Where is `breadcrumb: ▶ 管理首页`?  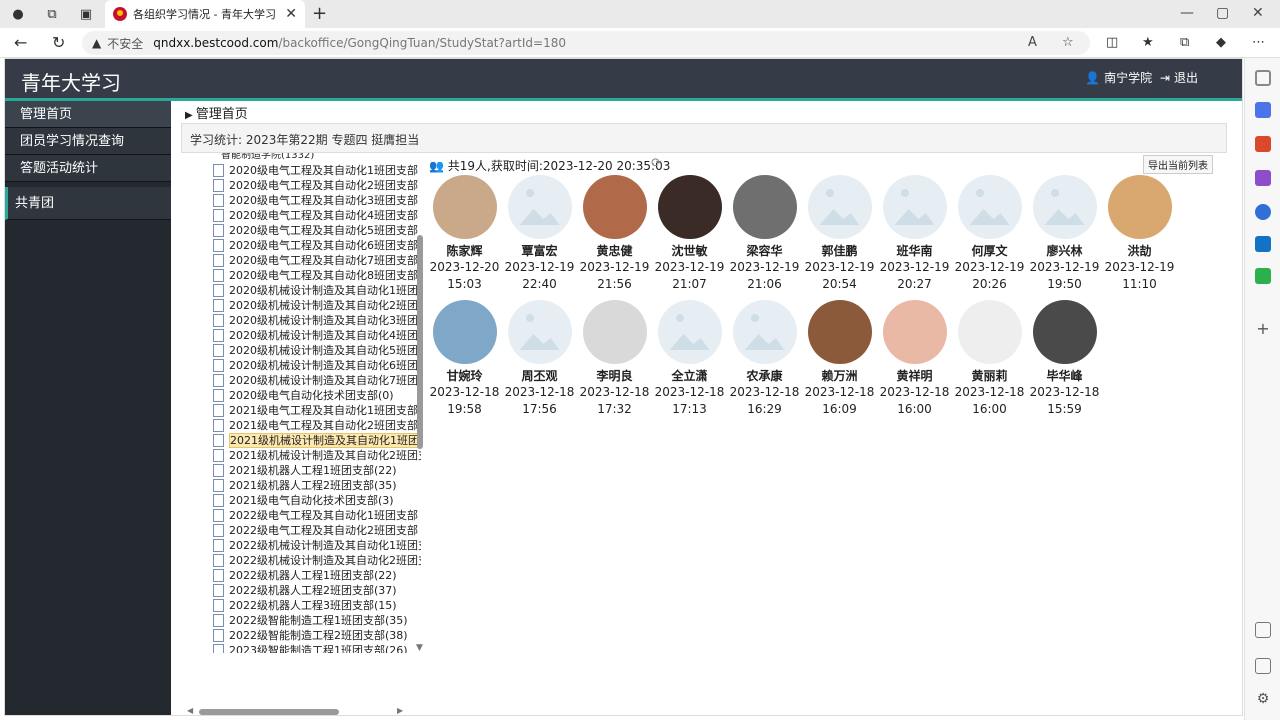
breadcrumb: ▶ 管理首页 is located at coordinates (216, 112).